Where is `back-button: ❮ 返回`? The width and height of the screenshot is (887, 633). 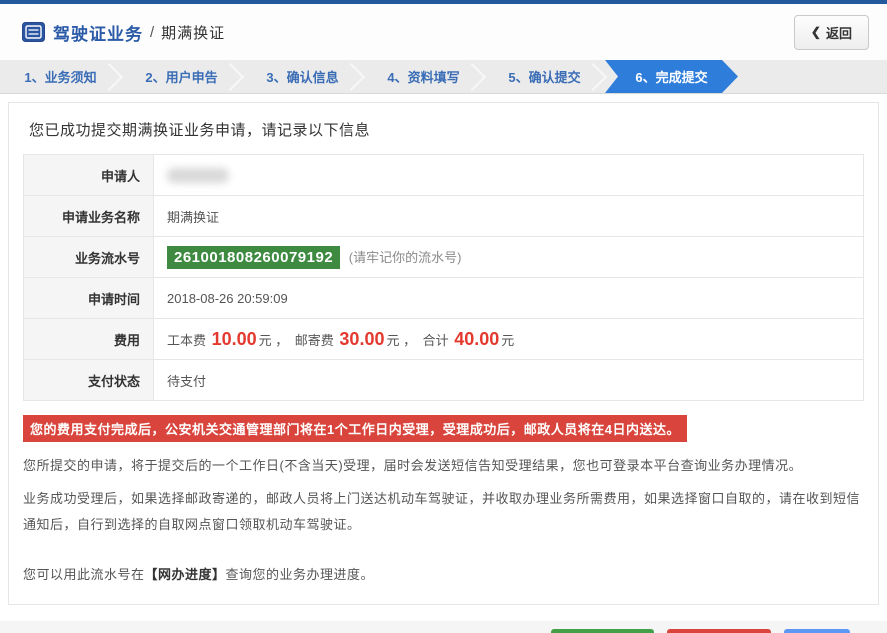
back-button: ❮ 返回 is located at coordinates (831, 32).